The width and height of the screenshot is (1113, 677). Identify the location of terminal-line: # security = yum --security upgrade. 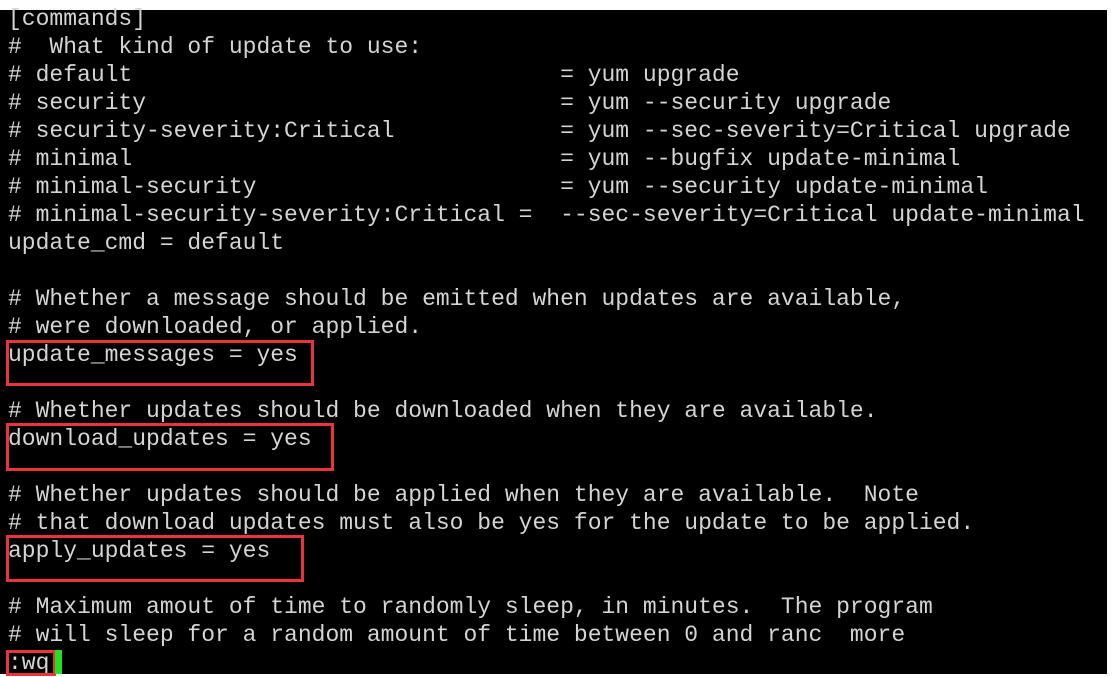
(450, 103).